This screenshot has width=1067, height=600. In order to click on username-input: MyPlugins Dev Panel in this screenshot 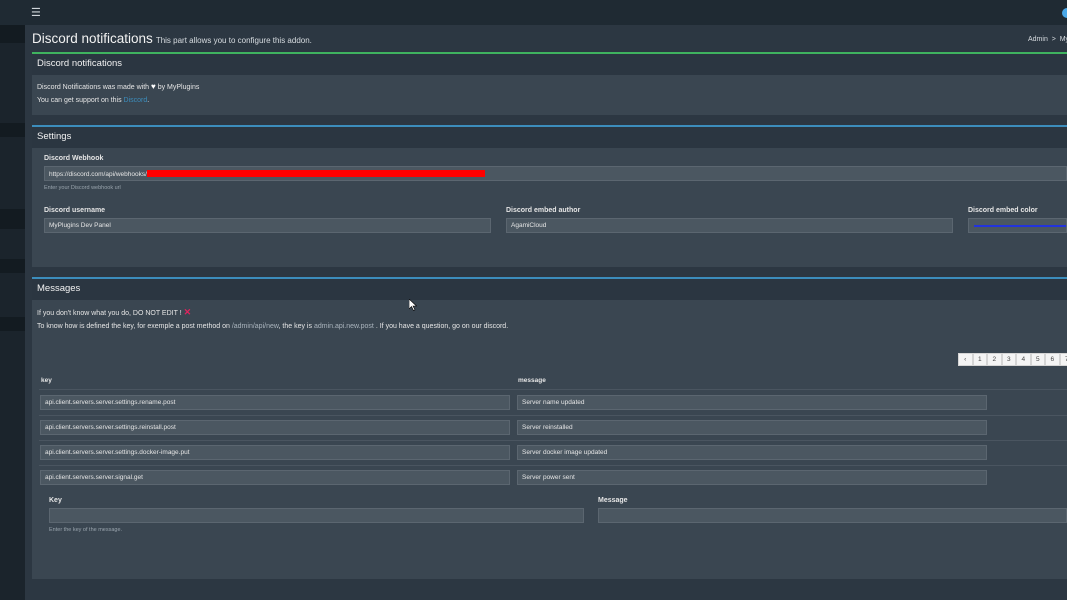, I will do `click(267, 225)`.